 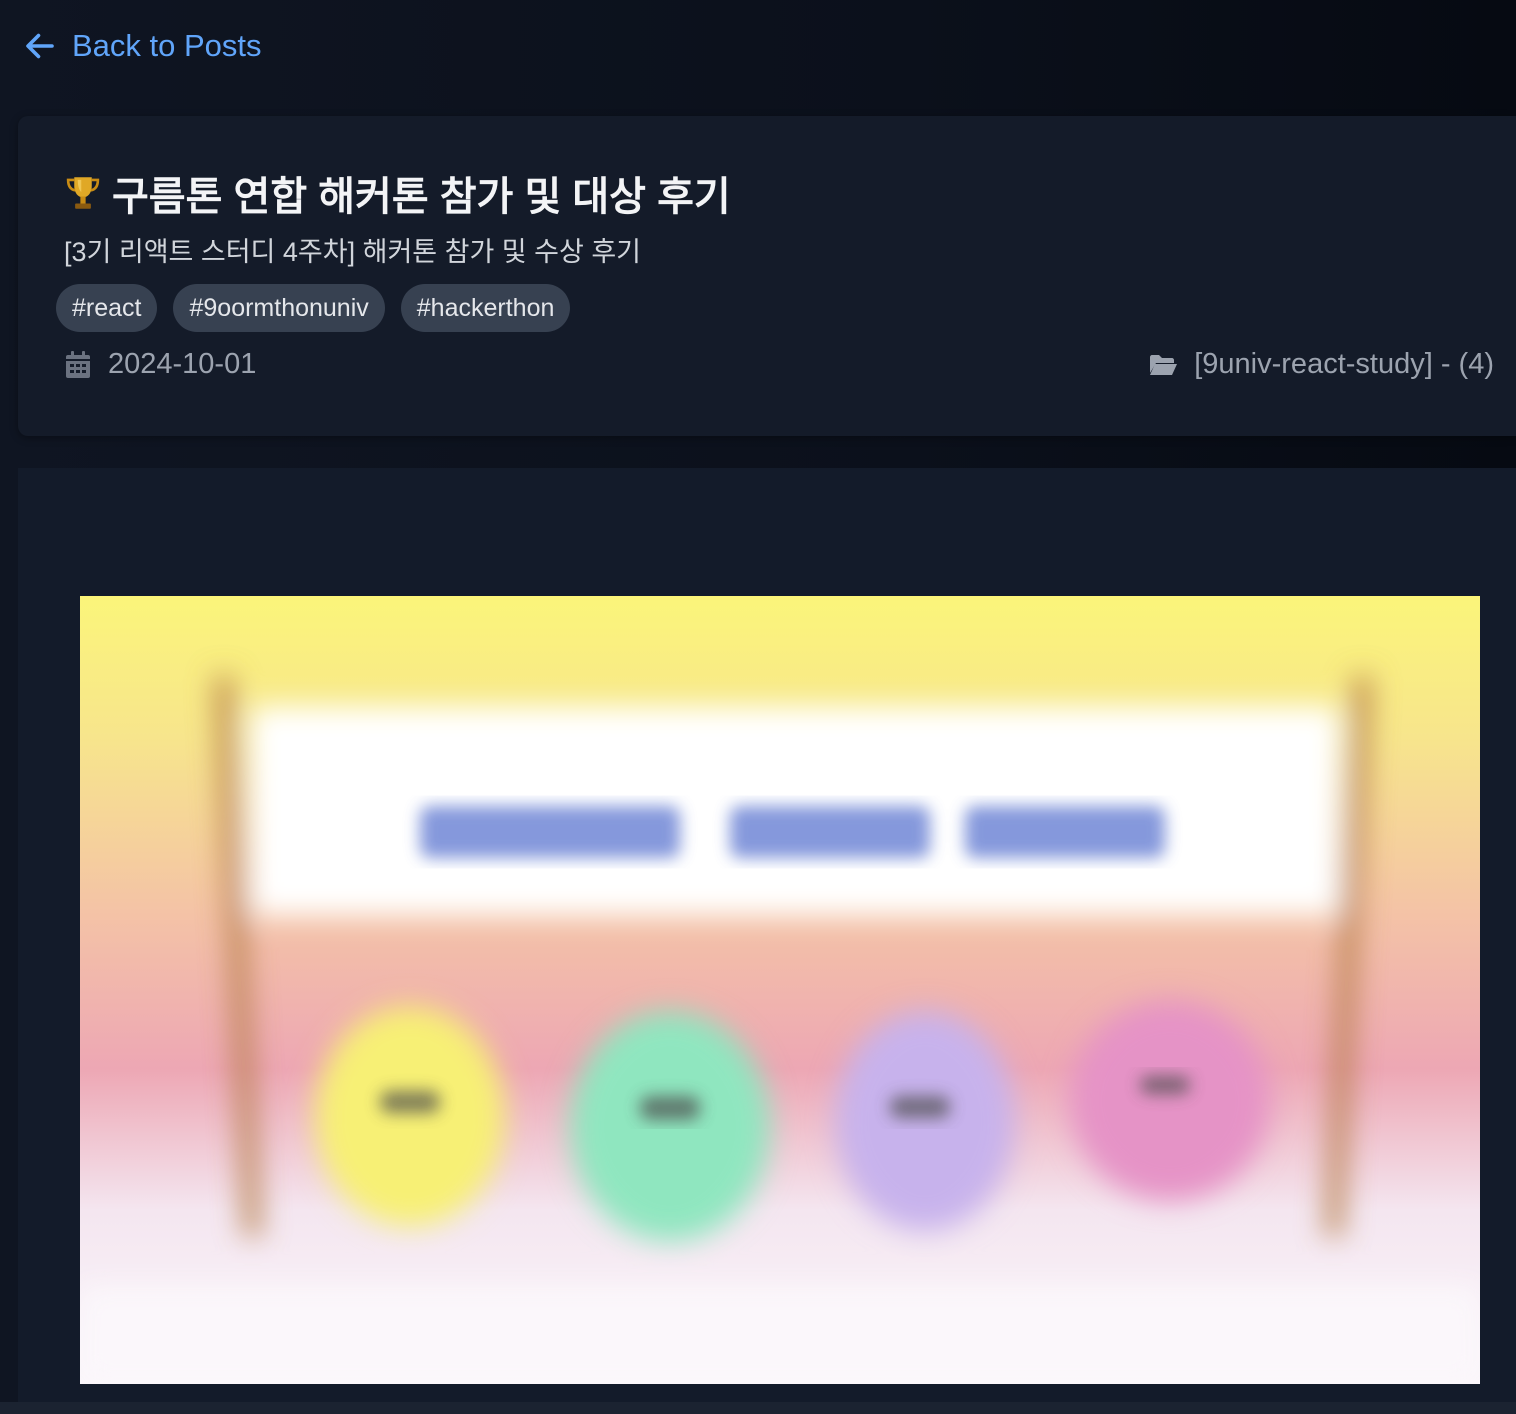 I want to click on arrow-left-icon, so click(x=40, y=46).